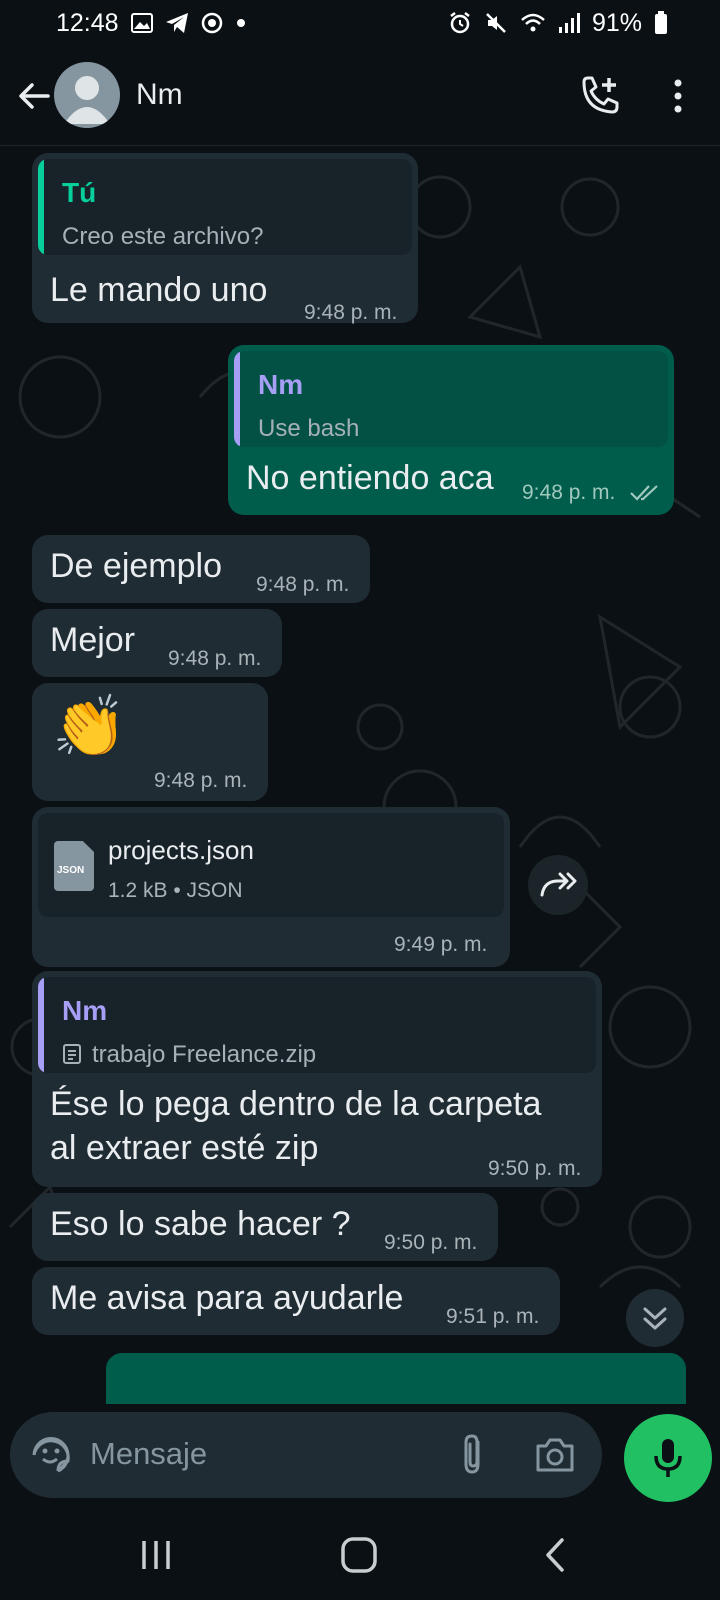  Describe the element at coordinates (184, 1148) in the screenshot. I see `message-text-line-2: al extraer esté zip` at that location.